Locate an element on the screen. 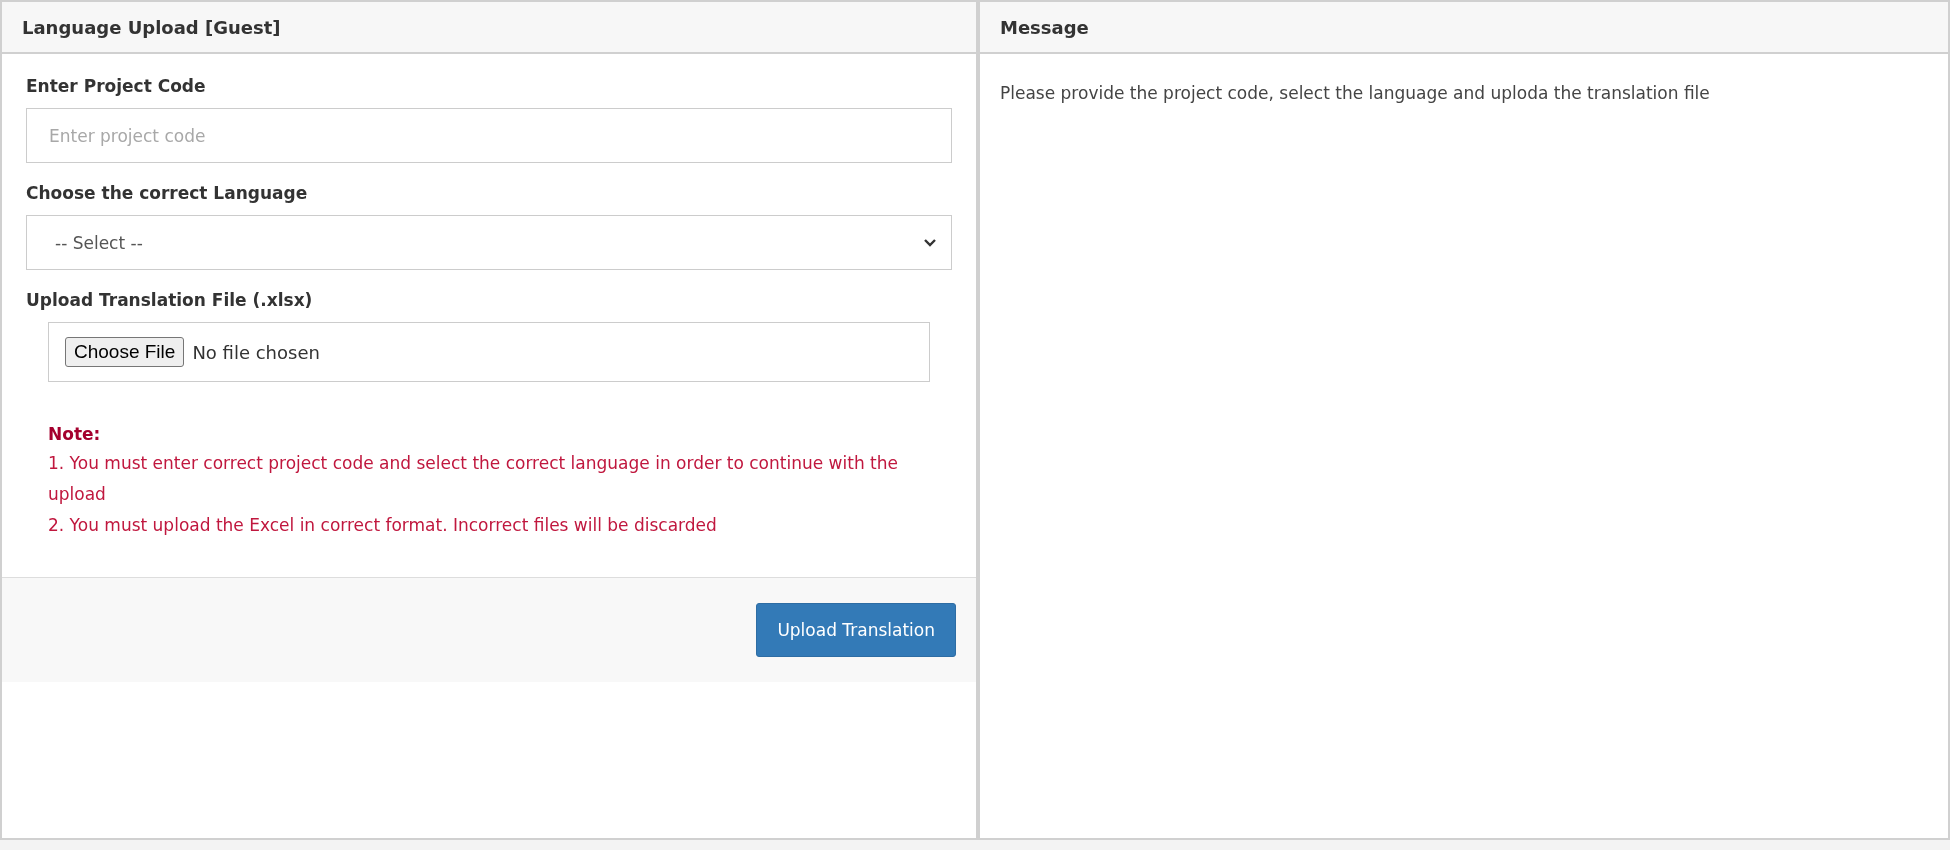  dropdown-value: -- Select -- is located at coordinates (99, 242).